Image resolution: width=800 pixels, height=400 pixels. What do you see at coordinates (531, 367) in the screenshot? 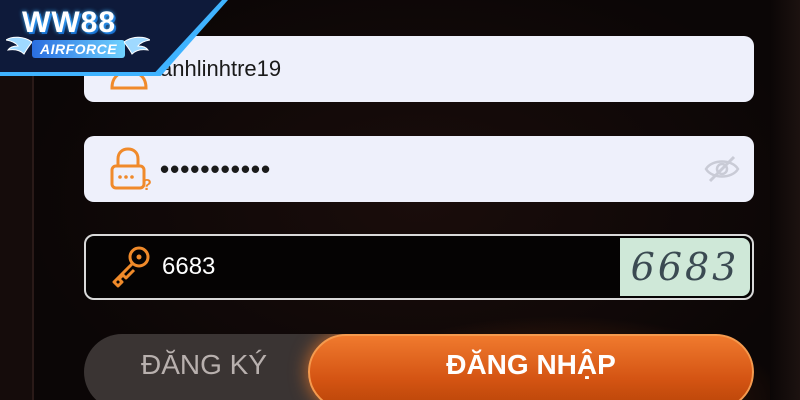
I see `login-button: ĐĂNG NHẬP` at bounding box center [531, 367].